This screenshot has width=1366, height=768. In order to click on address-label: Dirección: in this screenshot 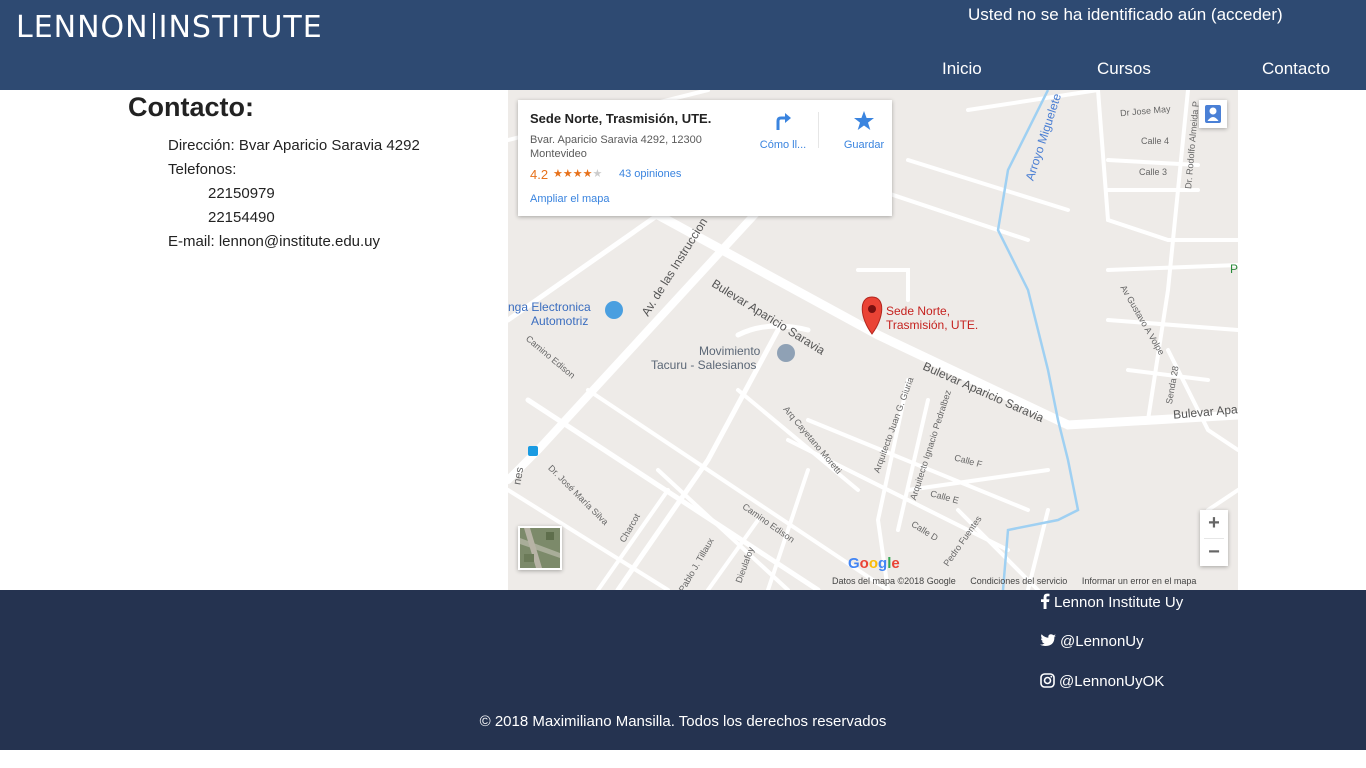, I will do `click(201, 145)`.